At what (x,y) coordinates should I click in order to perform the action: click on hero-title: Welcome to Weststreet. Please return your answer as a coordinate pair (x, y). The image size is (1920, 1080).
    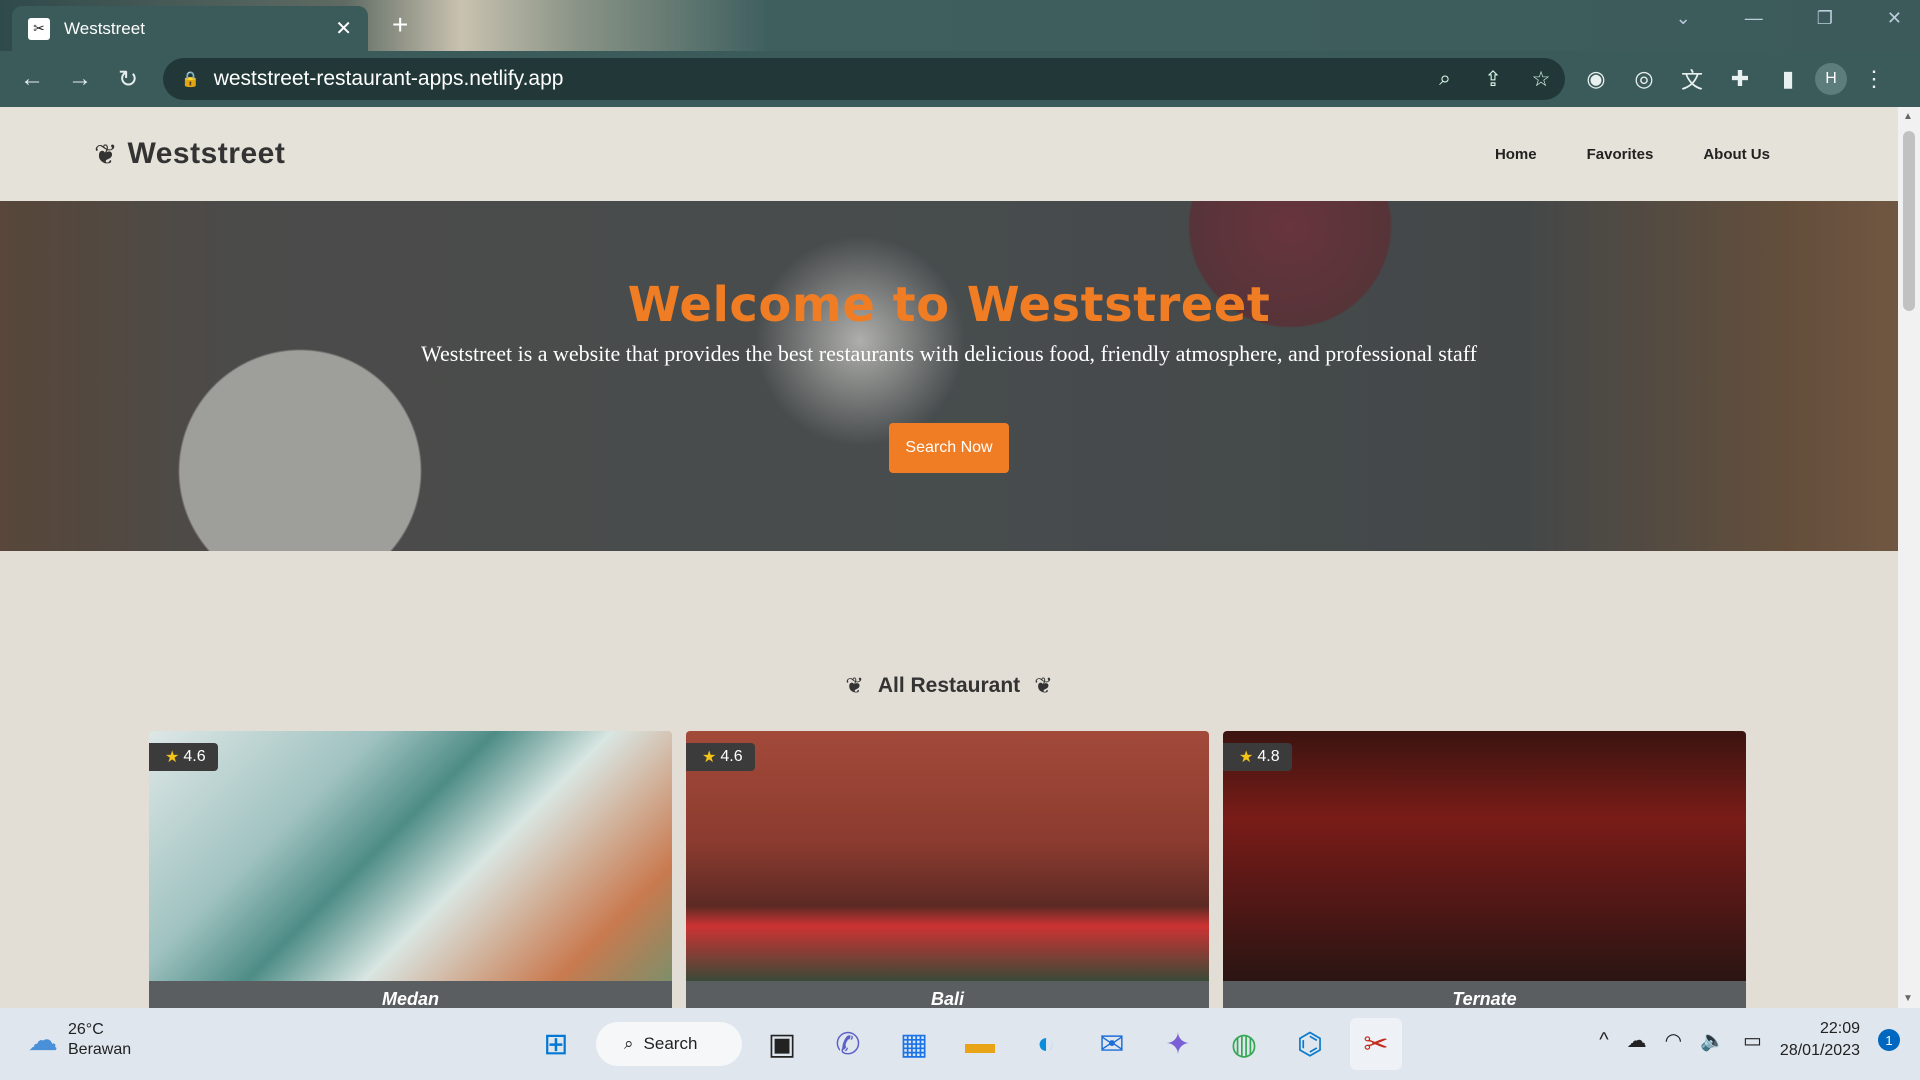
    Looking at the image, I should click on (949, 305).